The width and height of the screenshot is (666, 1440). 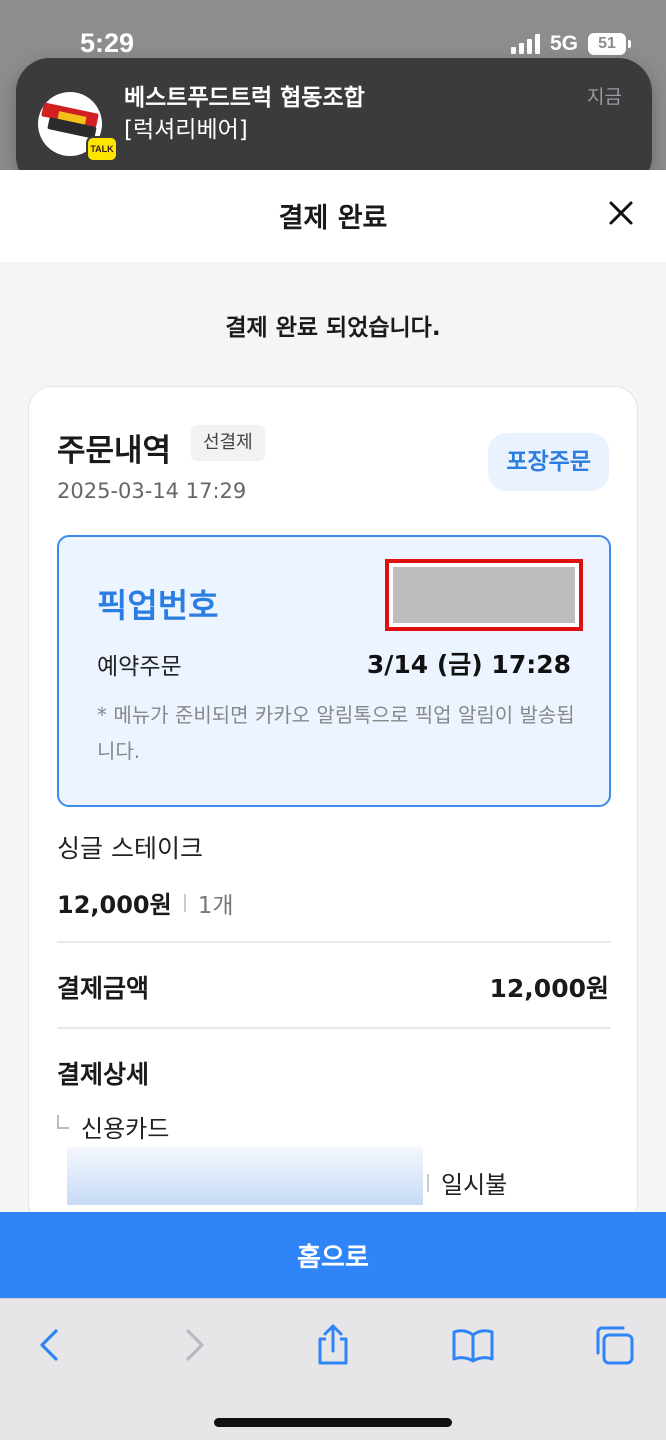 I want to click on signal-icon, so click(x=525, y=44).